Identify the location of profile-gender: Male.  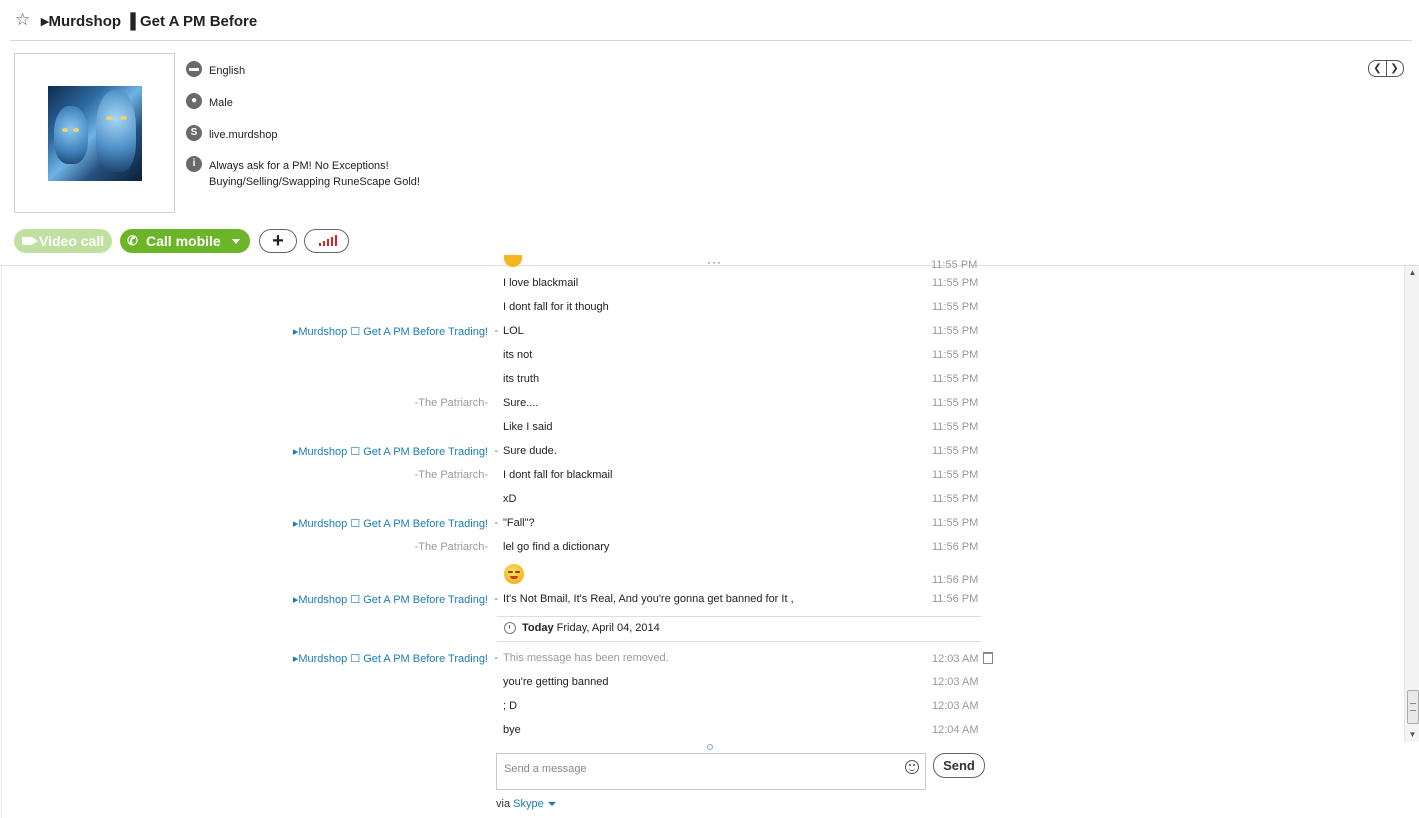
(221, 103).